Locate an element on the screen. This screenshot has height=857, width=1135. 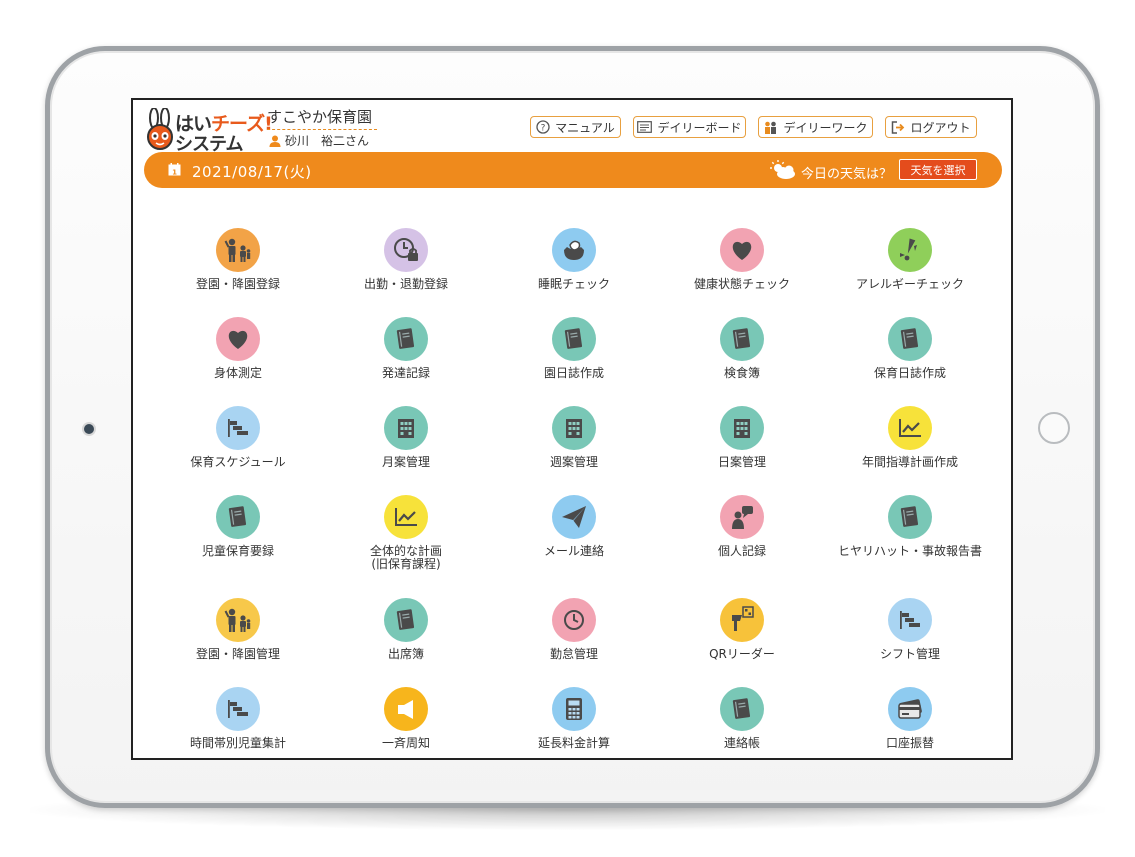
menu-item-label: 勤怠管理 is located at coordinates (573, 654).